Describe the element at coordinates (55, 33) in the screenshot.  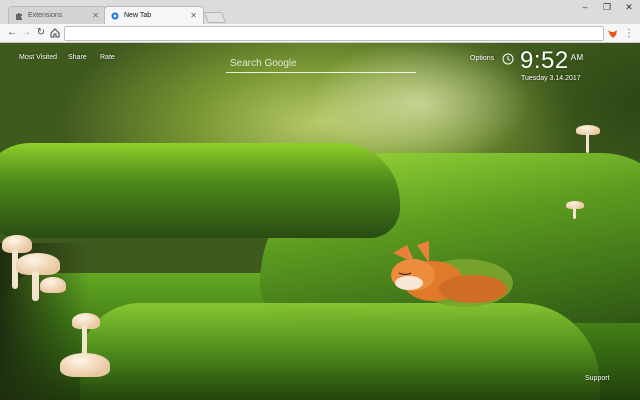
I see `home-icon` at that location.